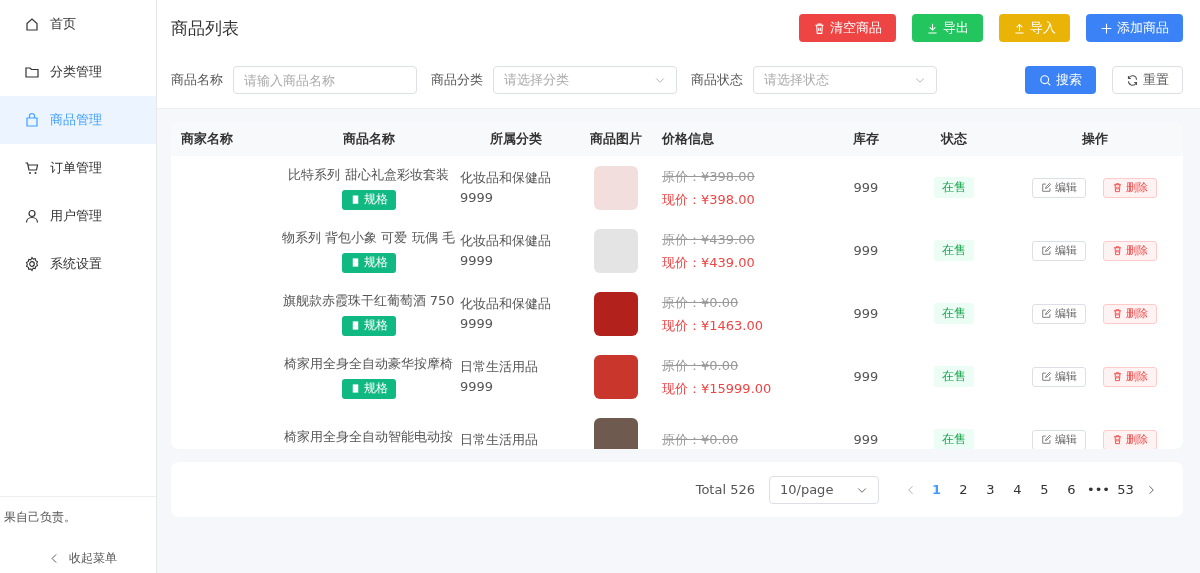  What do you see at coordinates (1094, 139) in the screenshot?
I see `column-header: 操作` at bounding box center [1094, 139].